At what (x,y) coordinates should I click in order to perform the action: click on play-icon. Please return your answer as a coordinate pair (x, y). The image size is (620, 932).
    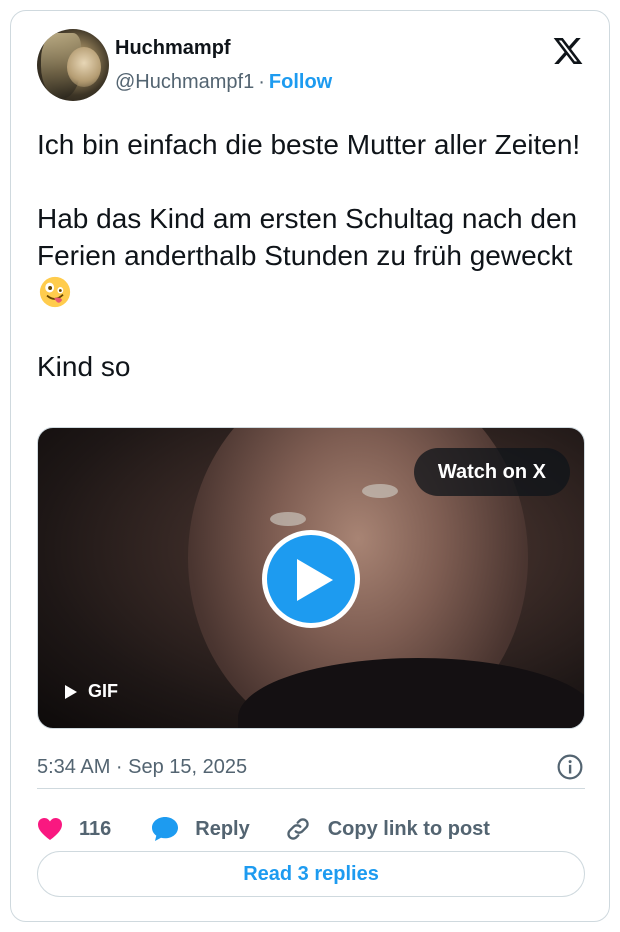
    Looking at the image, I should click on (315, 580).